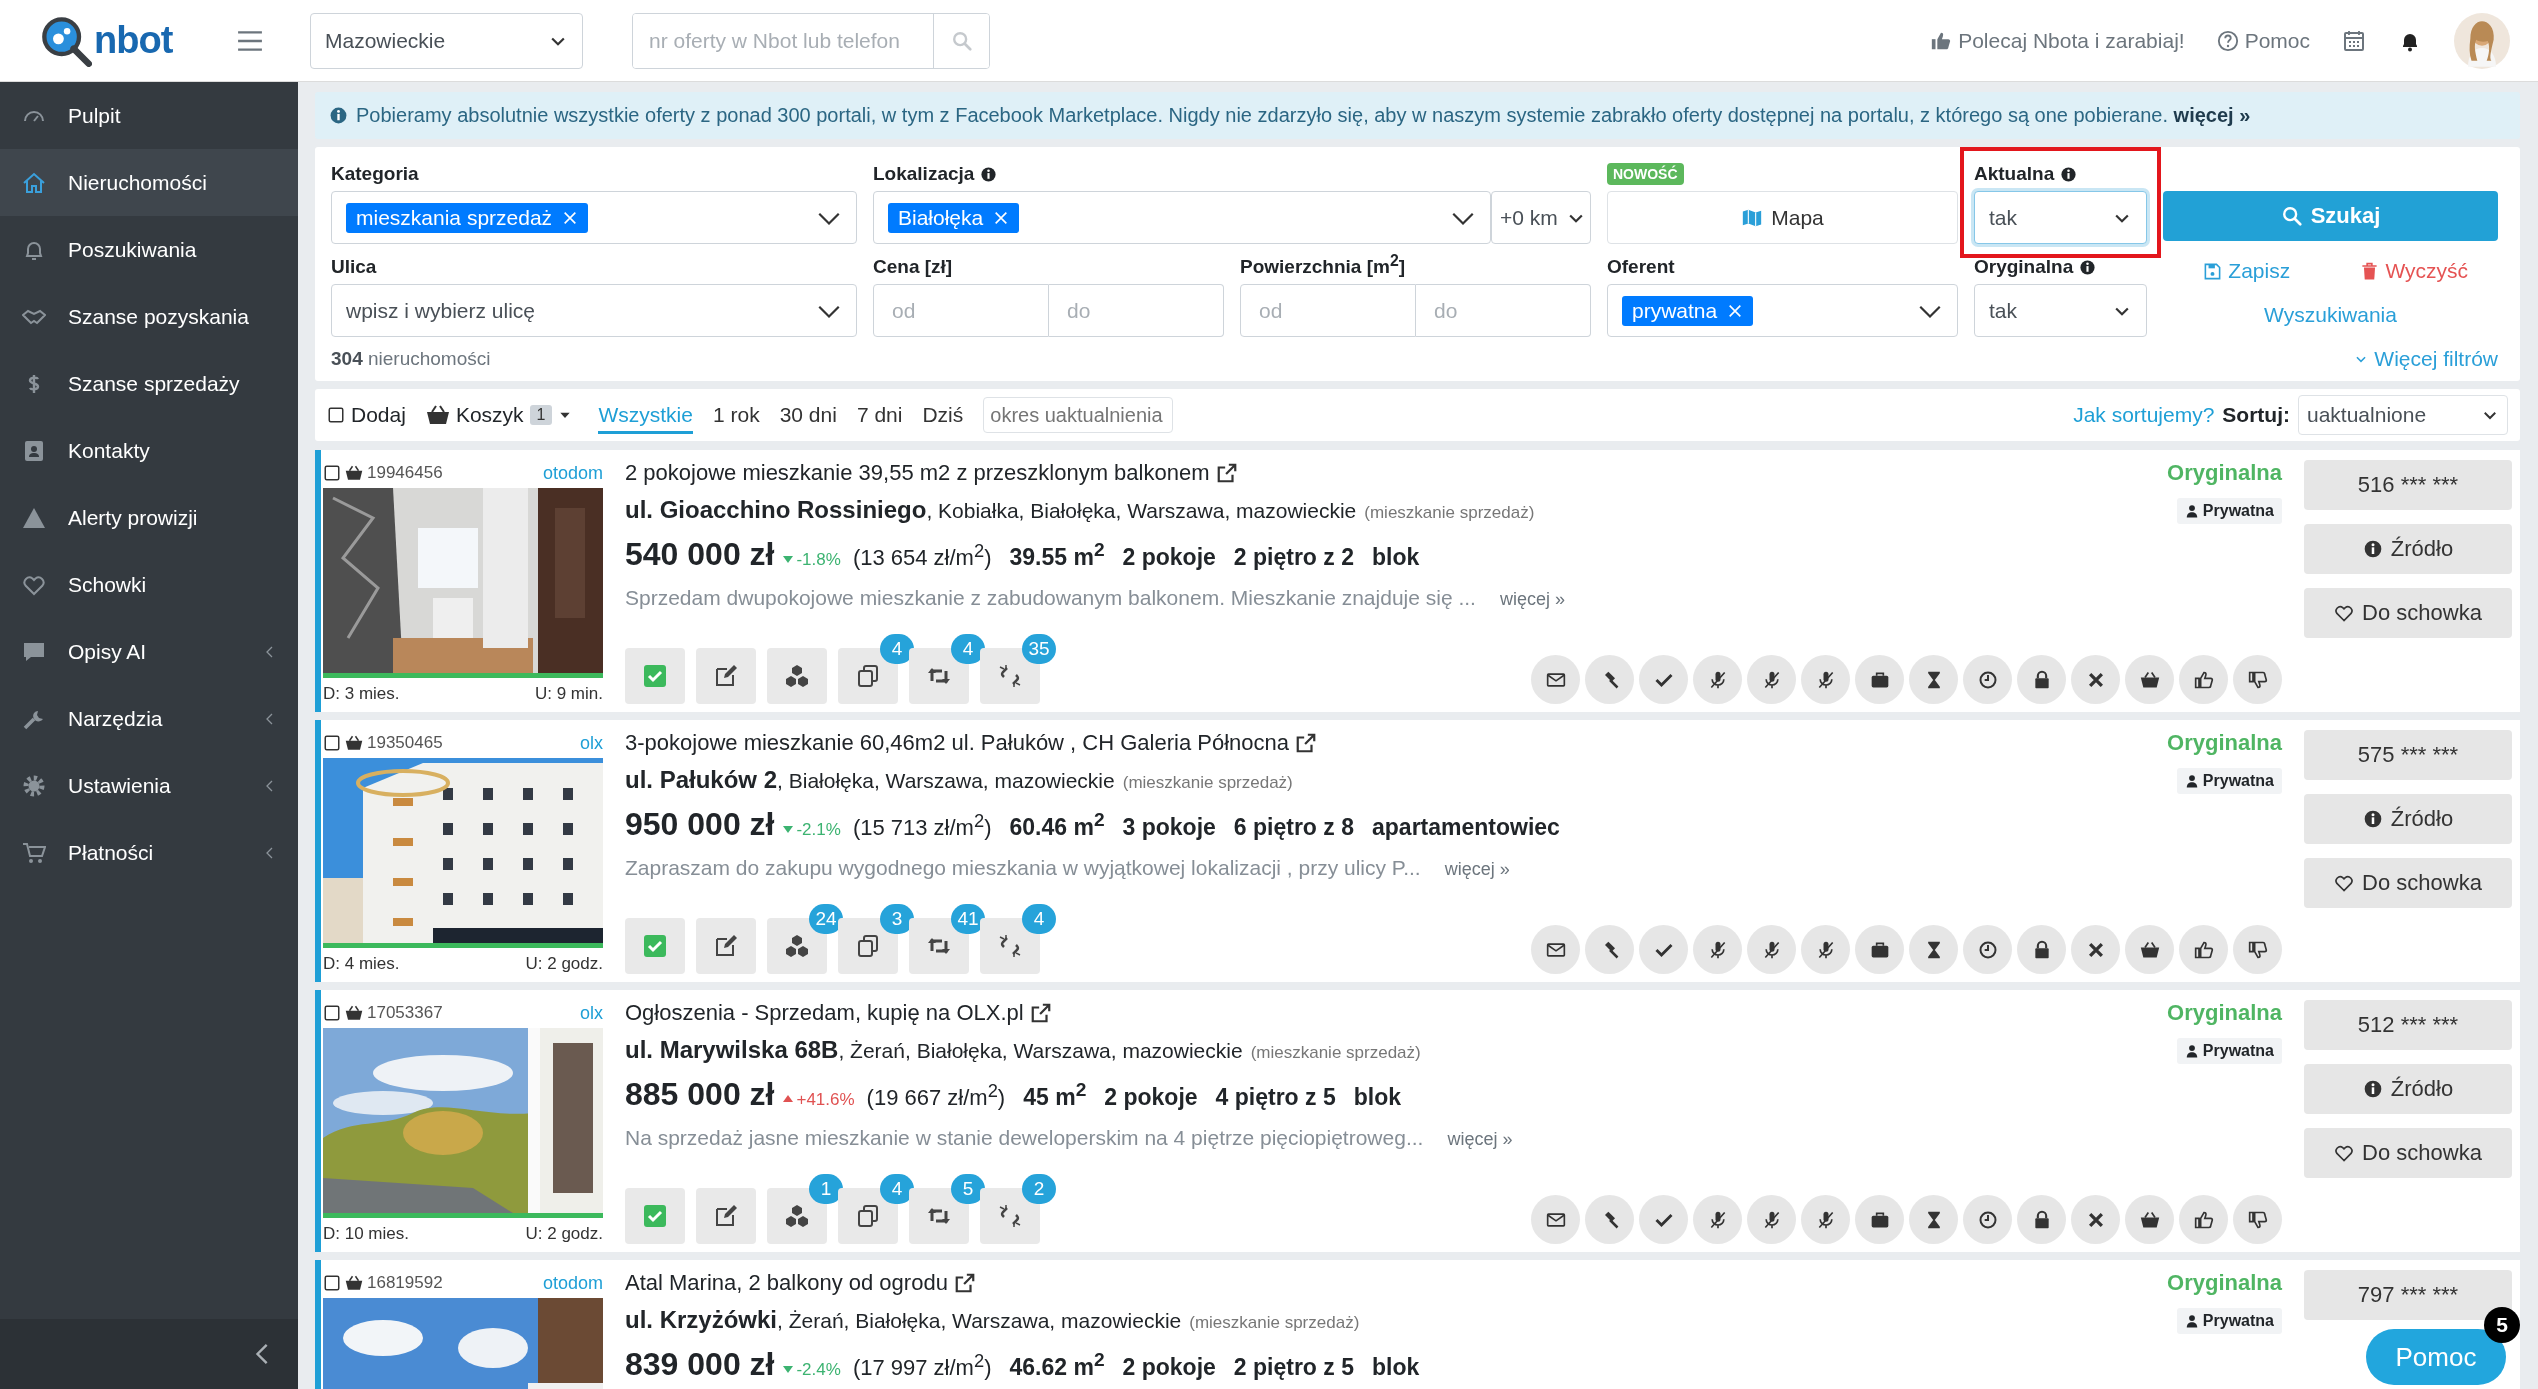 The width and height of the screenshot is (2538, 1389). Describe the element at coordinates (149, 517) in the screenshot. I see `sidebar-item: Alerty prowizji` at that location.